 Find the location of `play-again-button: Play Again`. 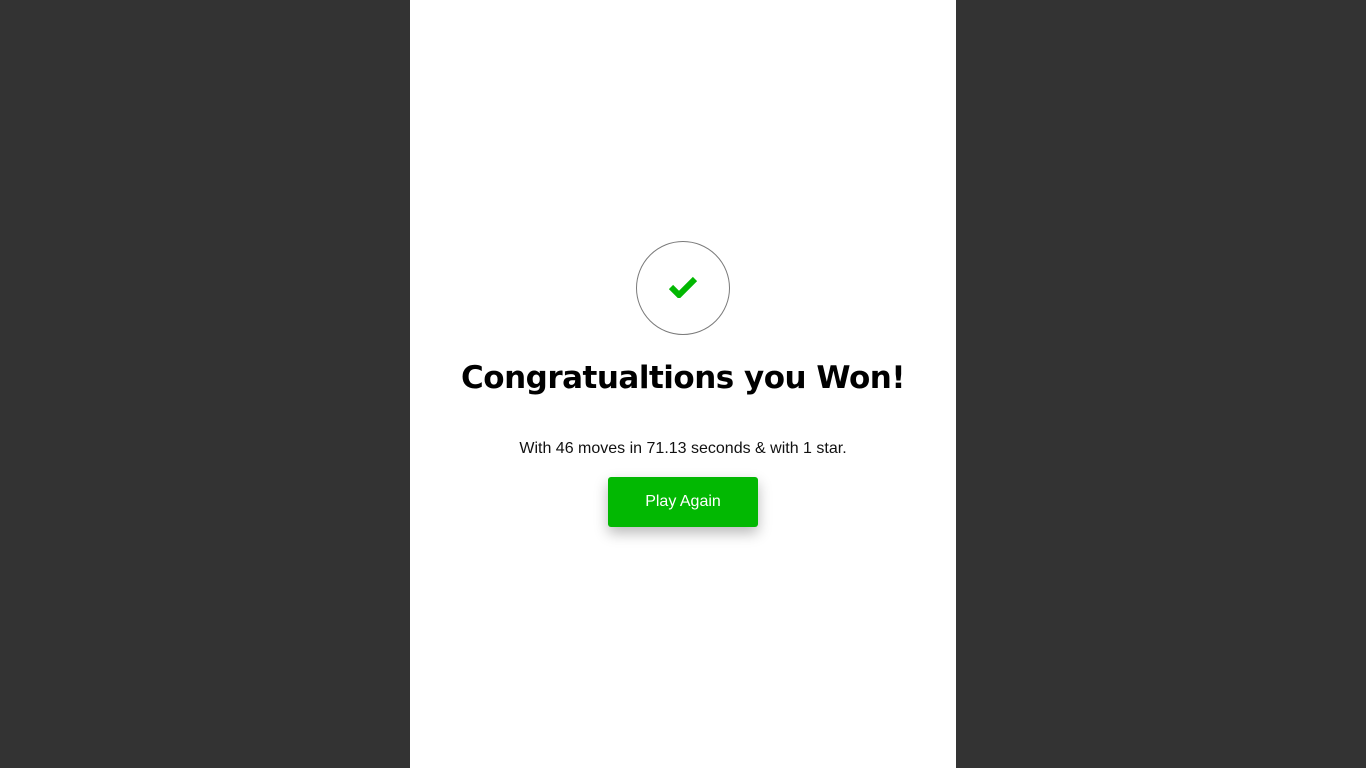

play-again-button: Play Again is located at coordinates (683, 502).